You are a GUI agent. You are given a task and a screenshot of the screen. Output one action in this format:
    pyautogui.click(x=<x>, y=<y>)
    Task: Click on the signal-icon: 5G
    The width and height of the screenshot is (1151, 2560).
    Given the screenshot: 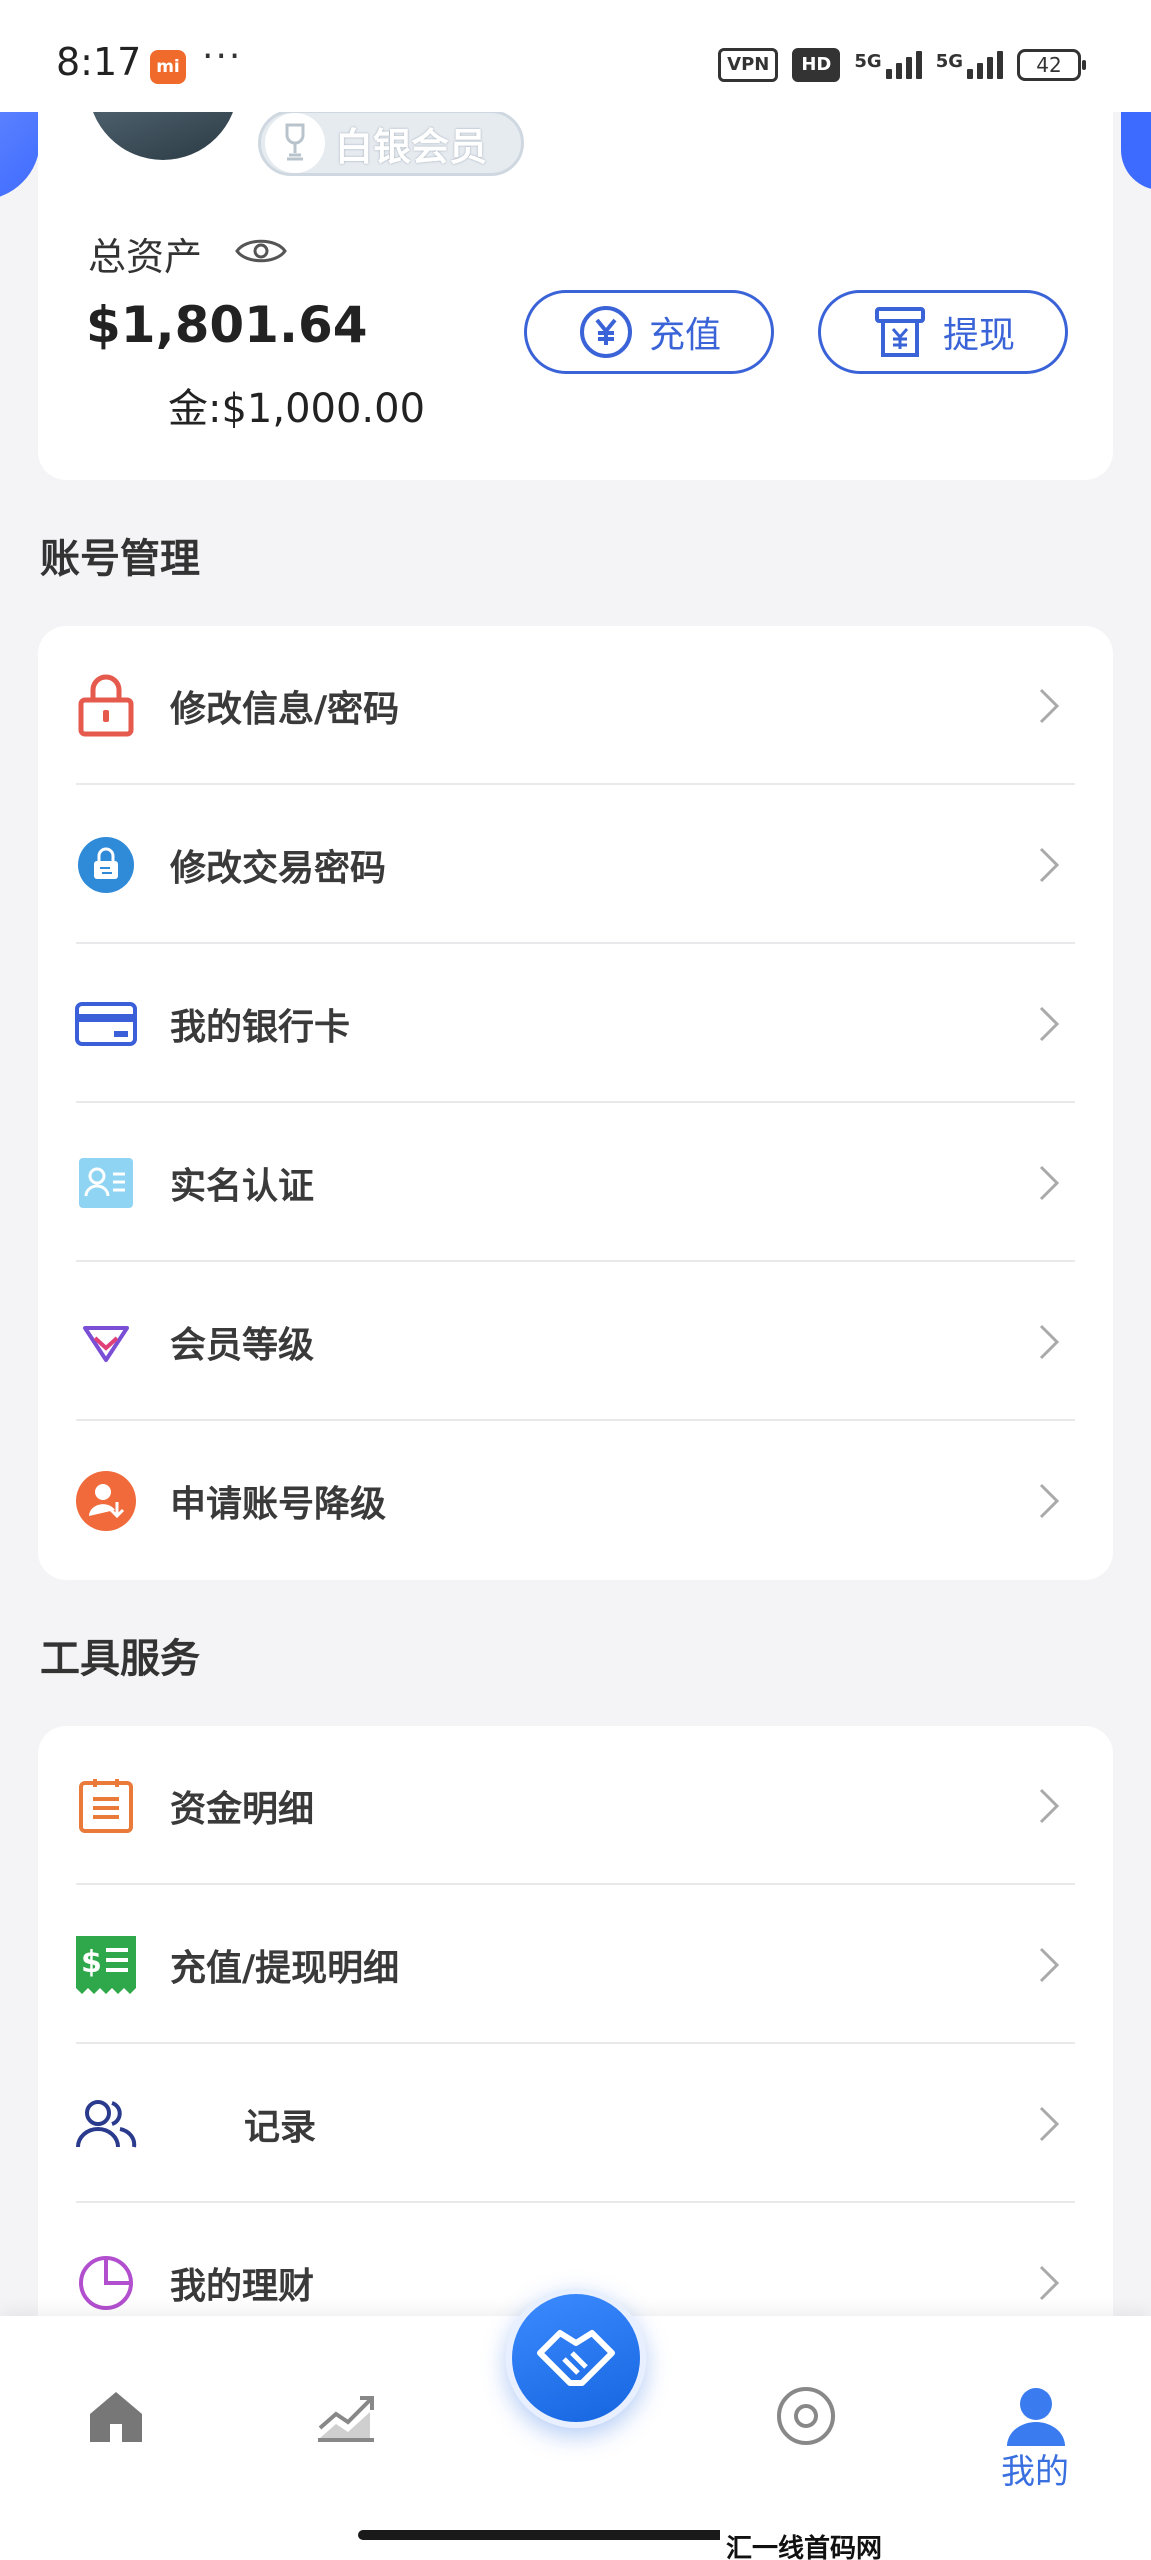 What is the action you would take?
    pyautogui.click(x=888, y=65)
    